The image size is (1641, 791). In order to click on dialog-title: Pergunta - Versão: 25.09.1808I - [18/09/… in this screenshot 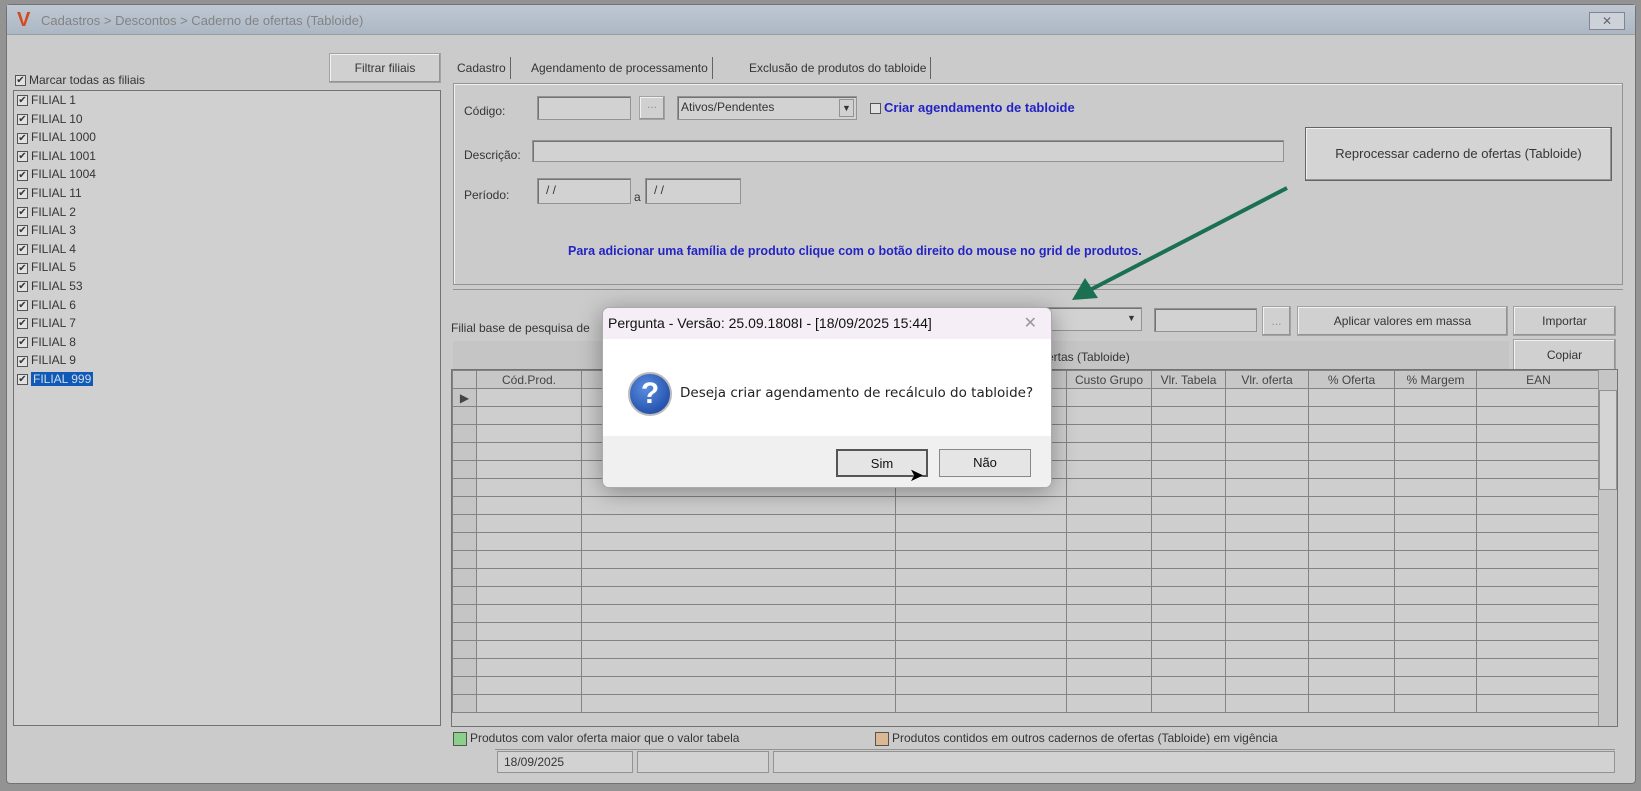, I will do `click(827, 323)`.